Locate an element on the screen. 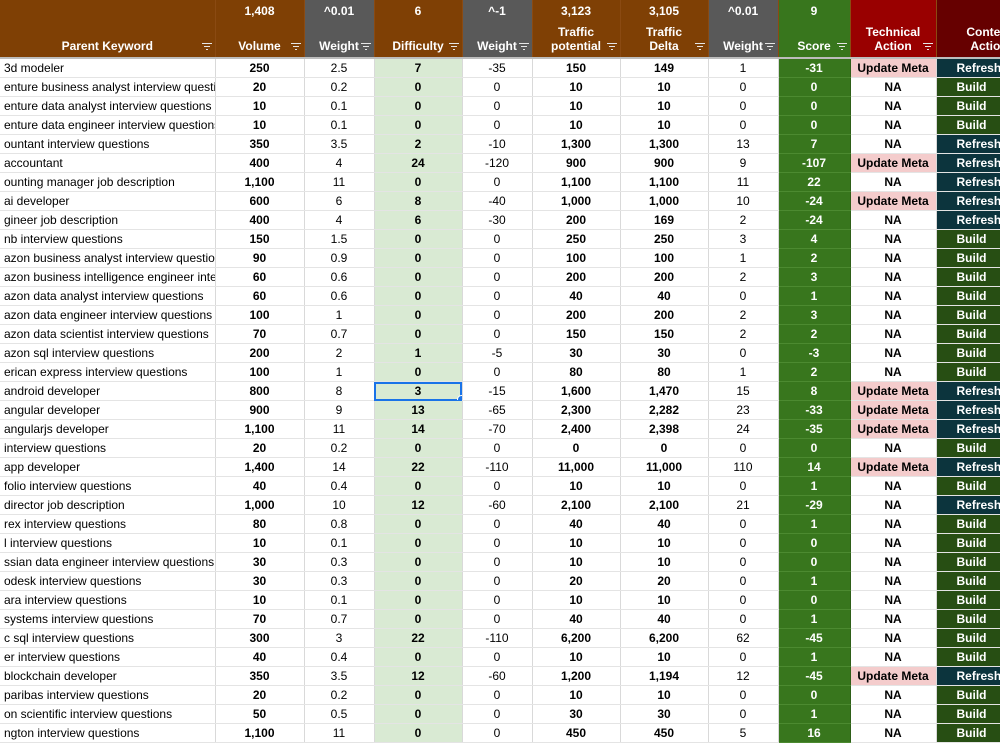 The width and height of the screenshot is (1000, 750). cell-score: 3 is located at coordinates (814, 315).